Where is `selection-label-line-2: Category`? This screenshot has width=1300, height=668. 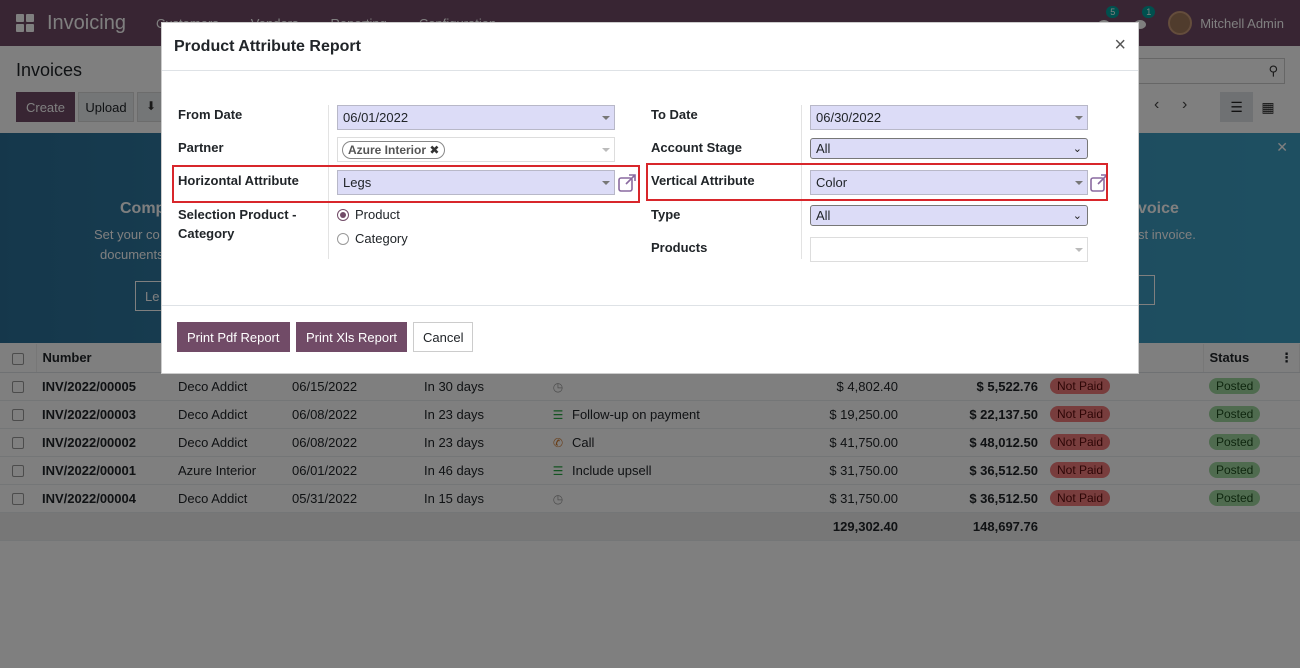 selection-label-line-2: Category is located at coordinates (206, 233).